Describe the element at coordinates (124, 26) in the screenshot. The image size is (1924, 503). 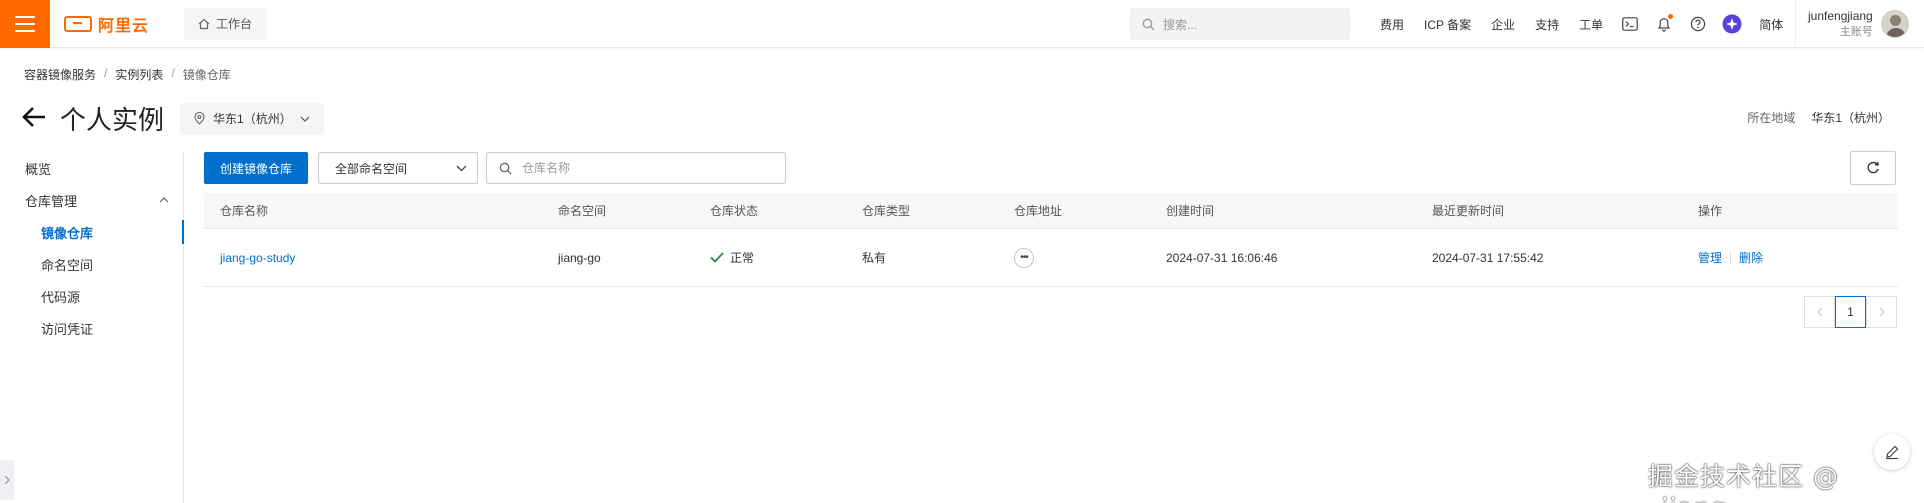
I see `logo-text: 阿里云` at that location.